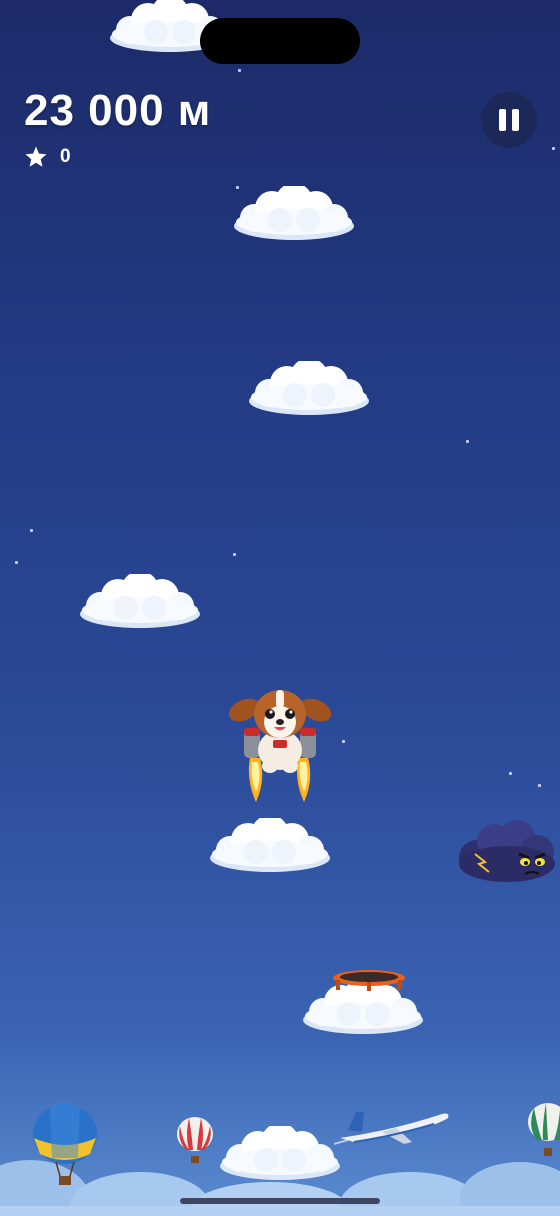  What do you see at coordinates (280, 41) in the screenshot?
I see `camera-notch` at bounding box center [280, 41].